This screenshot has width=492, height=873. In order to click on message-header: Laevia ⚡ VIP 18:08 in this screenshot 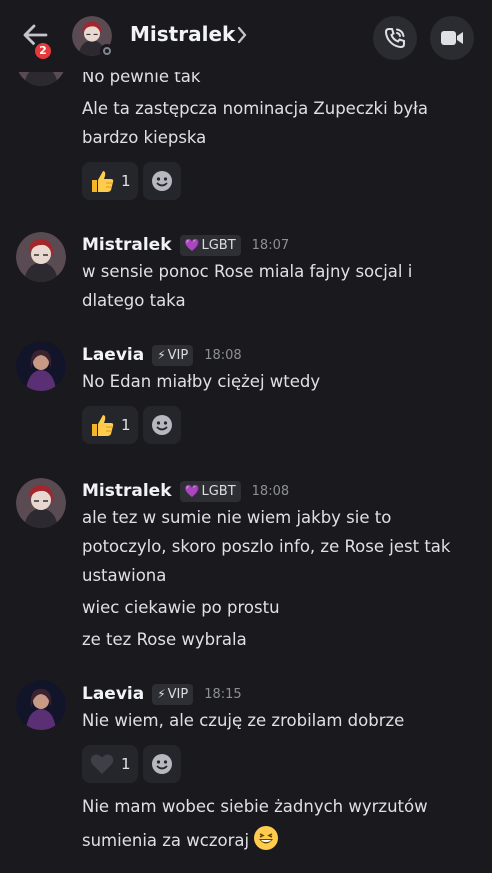, I will do `click(162, 355)`.